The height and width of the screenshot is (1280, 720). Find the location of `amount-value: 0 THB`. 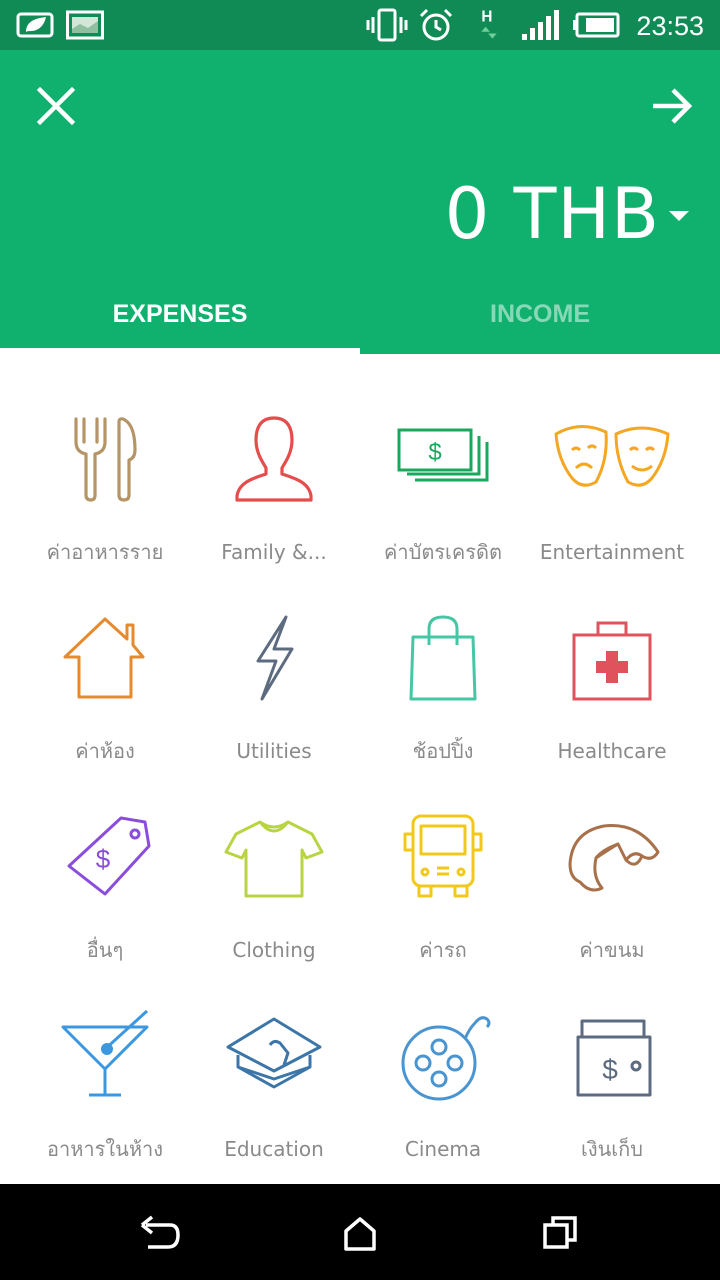

amount-value: 0 THB is located at coordinates (552, 214).